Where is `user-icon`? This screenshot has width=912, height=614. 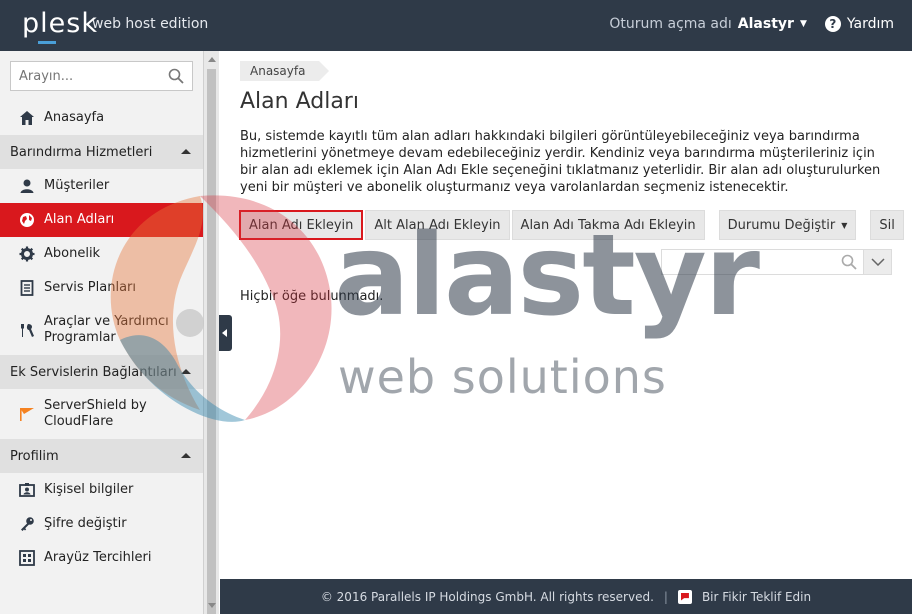
user-icon is located at coordinates (27, 186).